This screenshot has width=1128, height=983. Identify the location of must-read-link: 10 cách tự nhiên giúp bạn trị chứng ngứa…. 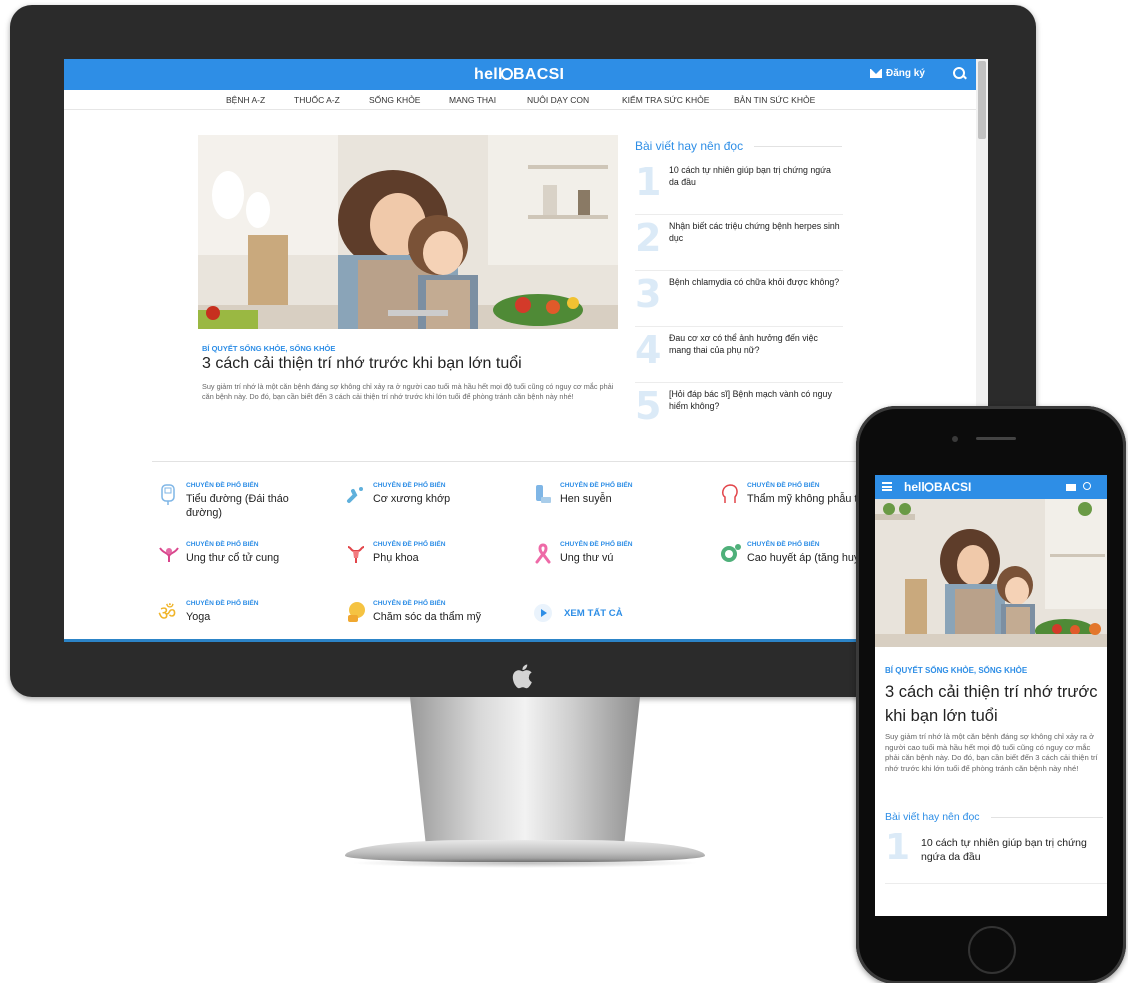
(755, 176).